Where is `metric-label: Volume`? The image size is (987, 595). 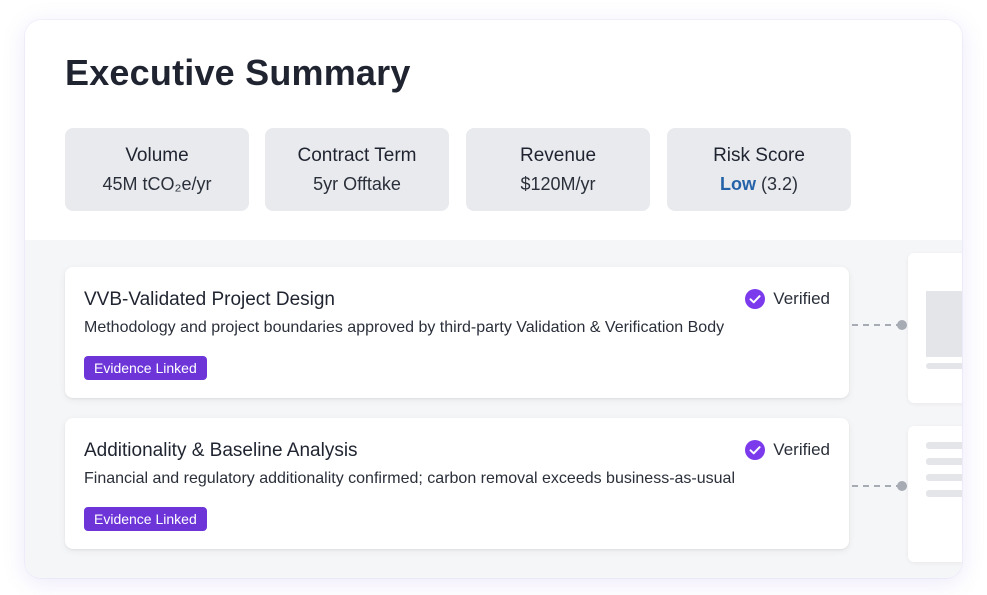 metric-label: Volume is located at coordinates (157, 155).